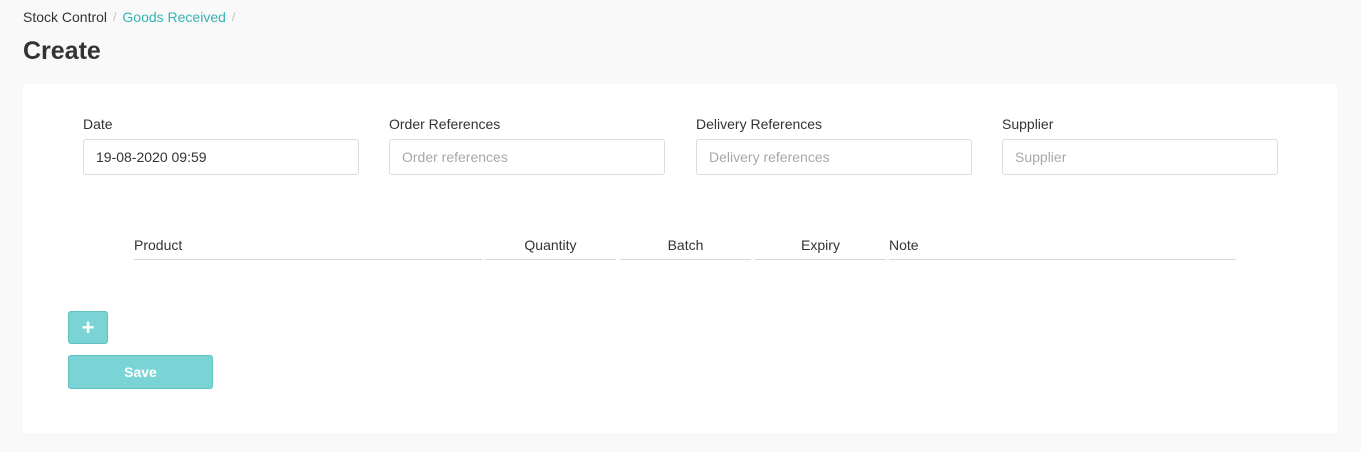 The width and height of the screenshot is (1361, 452). Describe the element at coordinates (834, 157) in the screenshot. I see `delivery-references-input` at that location.